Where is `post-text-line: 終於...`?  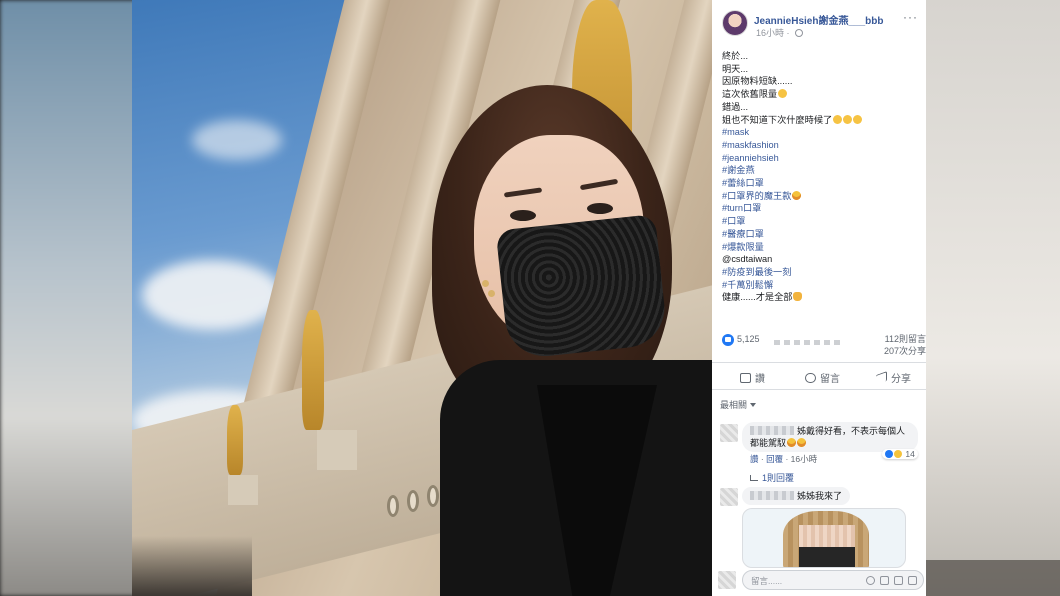 post-text-line: 終於... is located at coordinates (822, 56).